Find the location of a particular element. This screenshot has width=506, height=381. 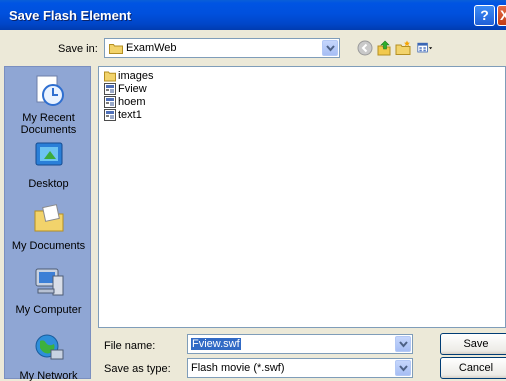

recent-documents-icon is located at coordinates (50, 90).